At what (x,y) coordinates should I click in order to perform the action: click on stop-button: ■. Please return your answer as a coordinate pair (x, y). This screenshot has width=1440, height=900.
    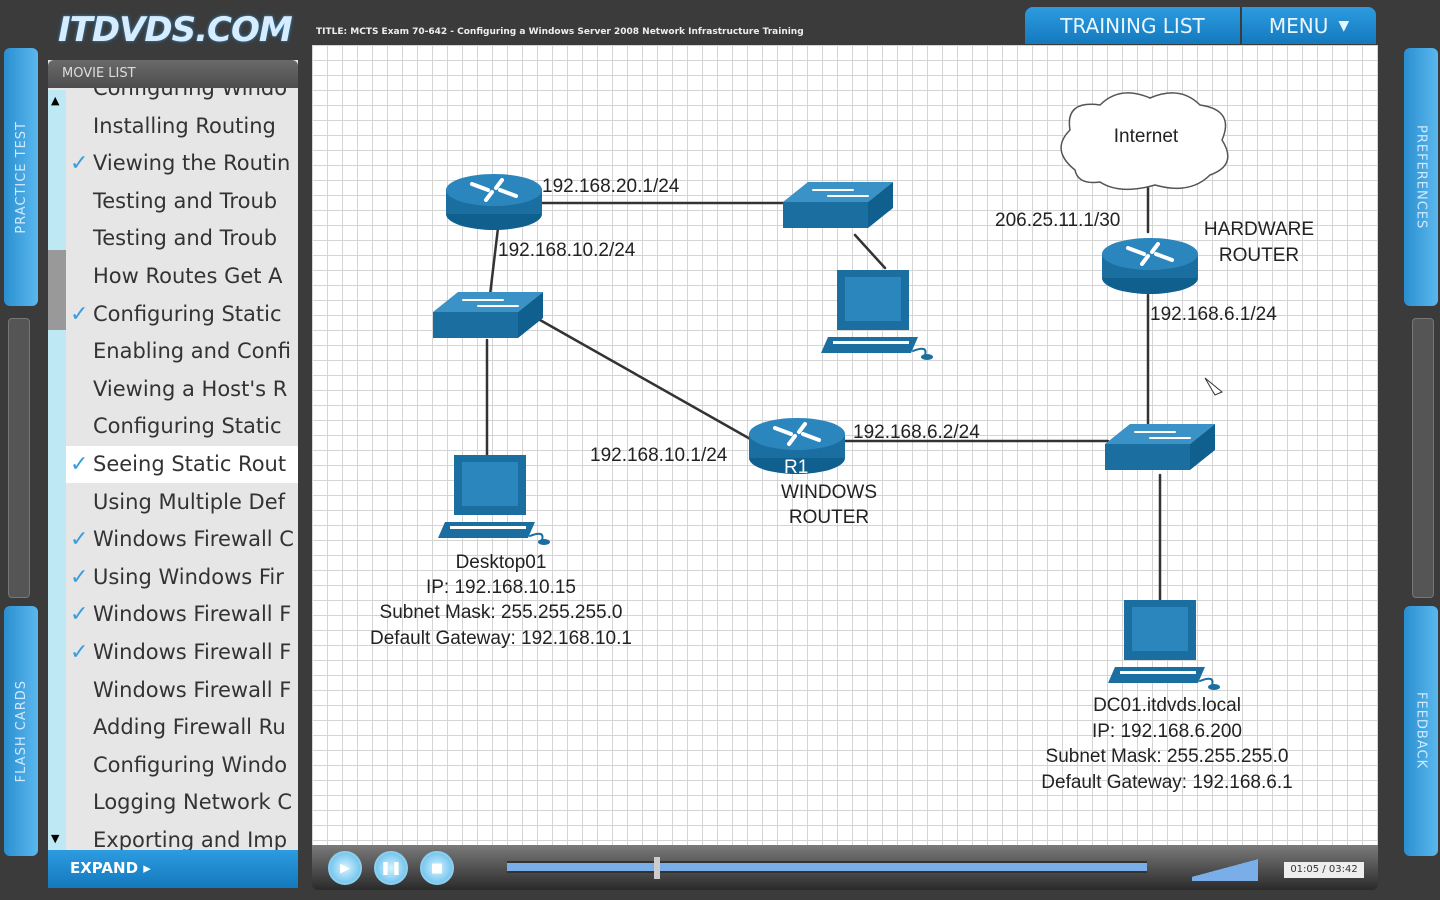
    Looking at the image, I should click on (437, 868).